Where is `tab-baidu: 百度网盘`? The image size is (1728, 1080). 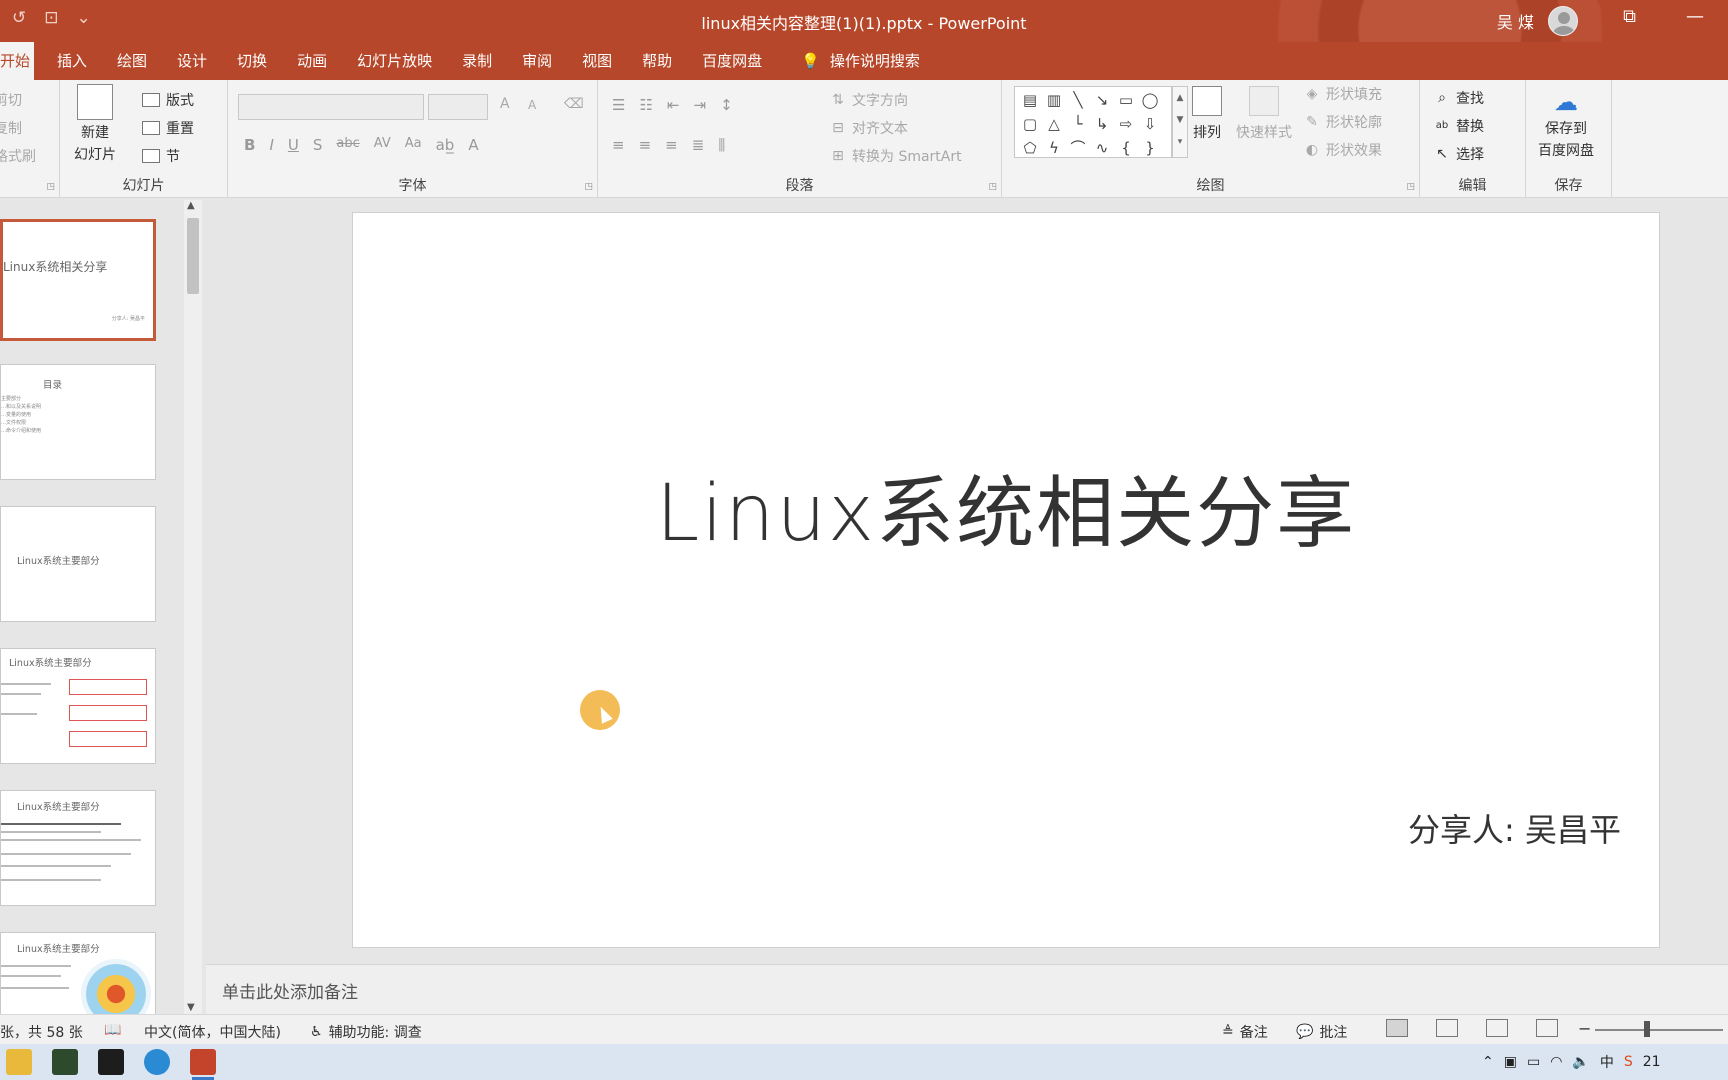
tab-baidu: 百度网盘 is located at coordinates (732, 61).